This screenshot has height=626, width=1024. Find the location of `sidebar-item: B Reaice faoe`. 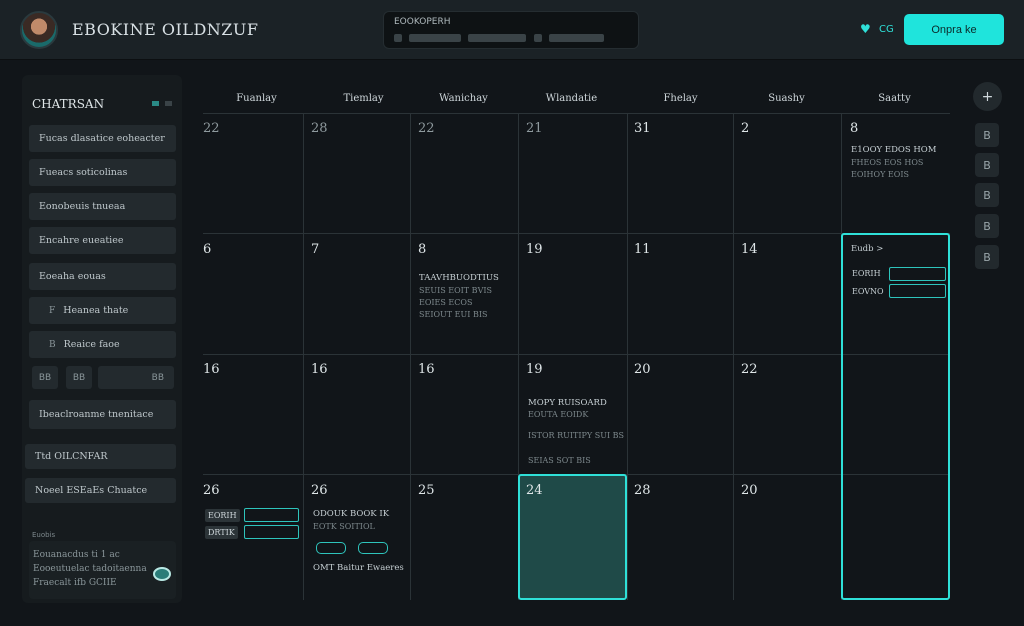

sidebar-item: B Reaice faoe is located at coordinates (102, 344).